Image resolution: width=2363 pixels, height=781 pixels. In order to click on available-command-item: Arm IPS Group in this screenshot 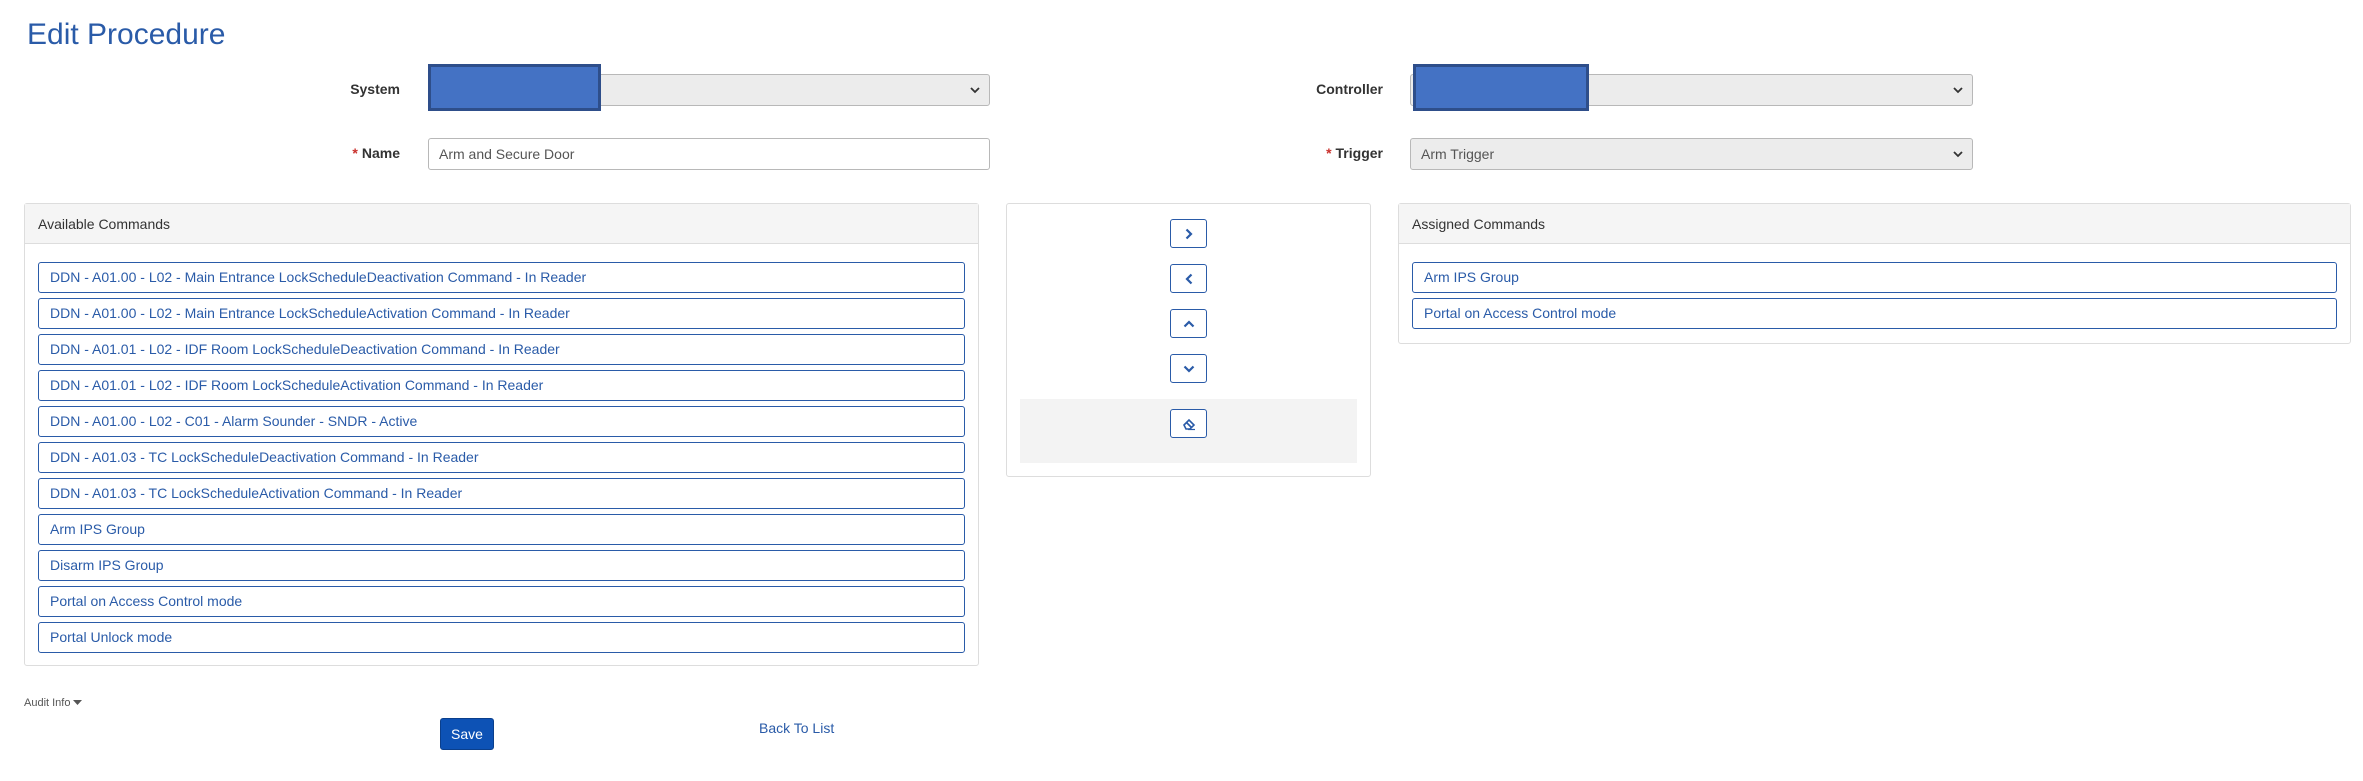, I will do `click(501, 529)`.